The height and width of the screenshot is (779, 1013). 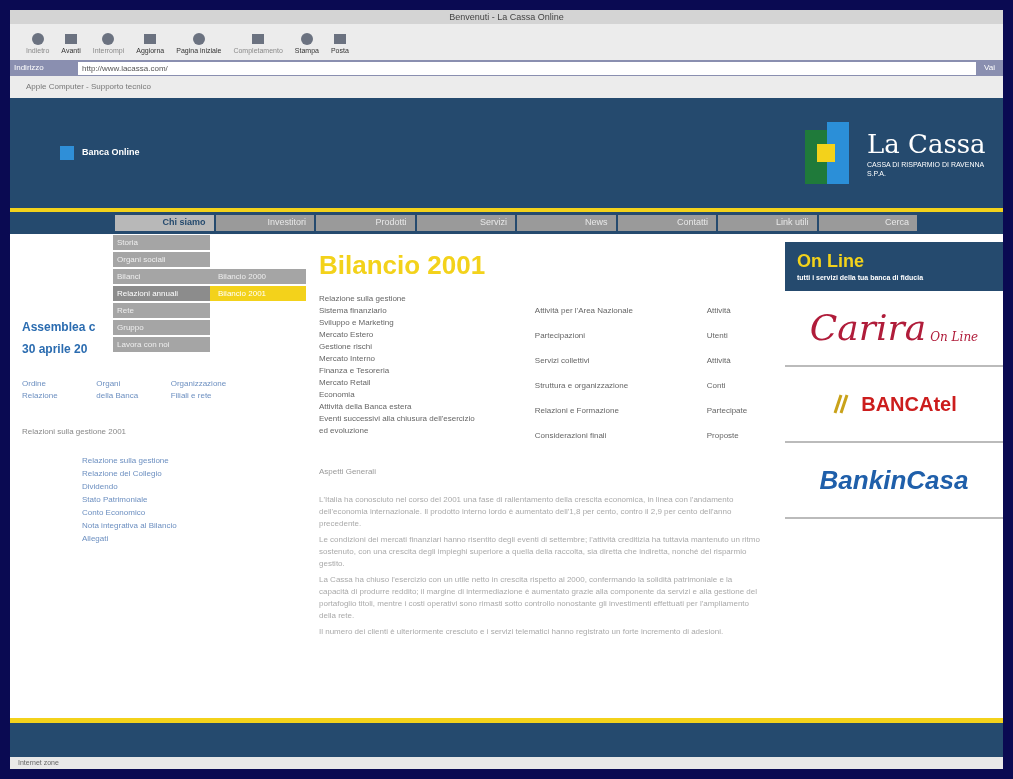 What do you see at coordinates (178, 525) in the screenshot?
I see `sidebar-link: Nota integrativa al Bilancio` at bounding box center [178, 525].